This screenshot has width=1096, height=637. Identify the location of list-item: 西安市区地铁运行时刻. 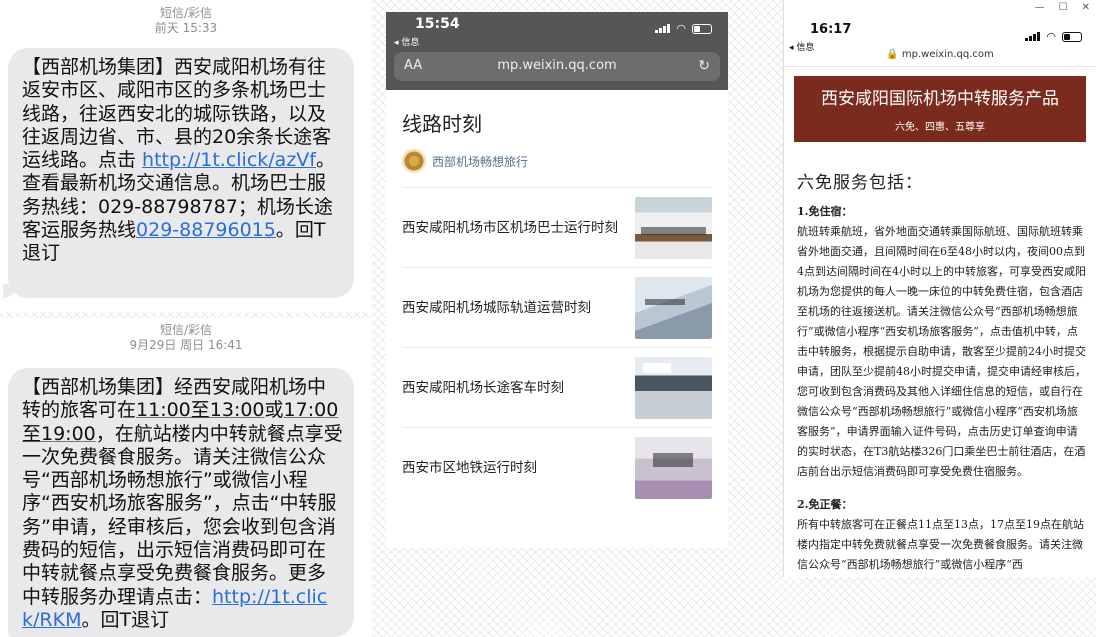
(557, 467).